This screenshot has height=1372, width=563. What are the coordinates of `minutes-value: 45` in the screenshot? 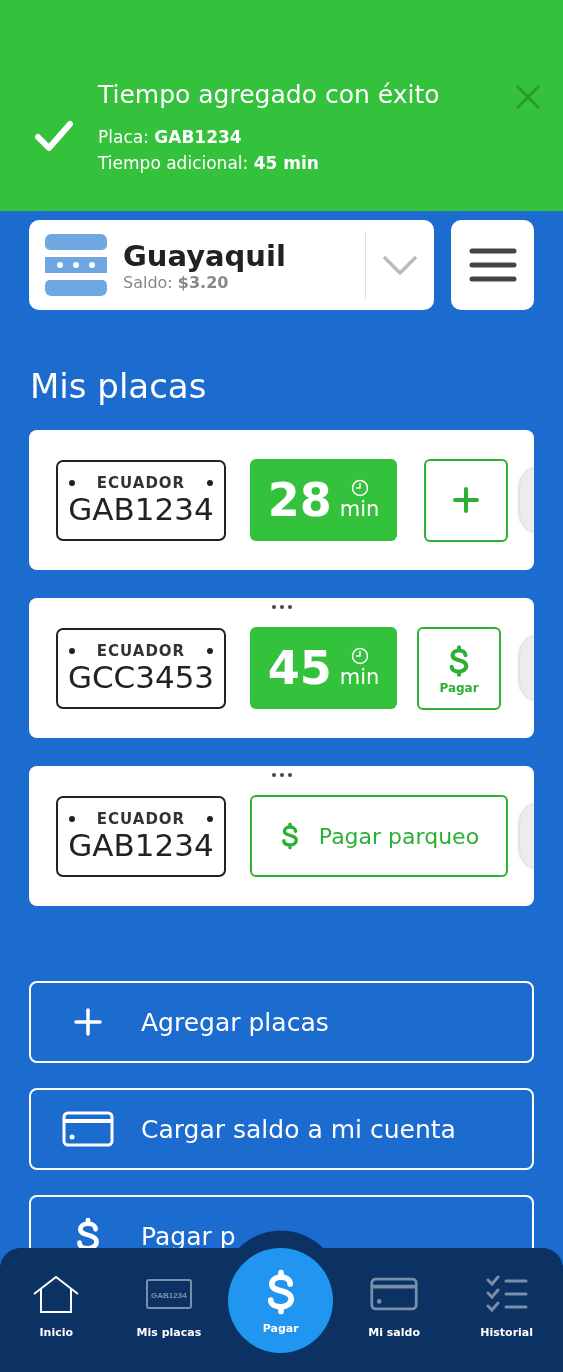 It's located at (299, 668).